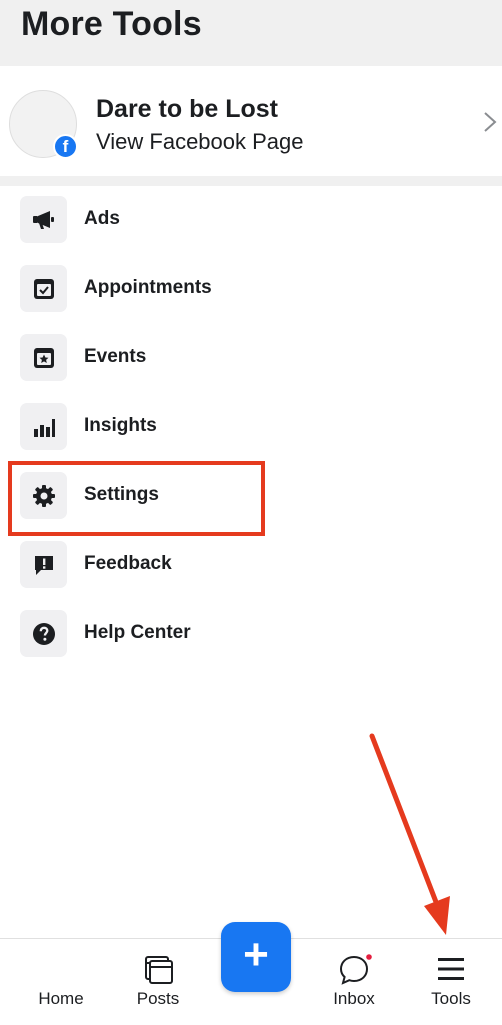 Image resolution: width=502 pixels, height=1025 pixels. Describe the element at coordinates (158, 998) in the screenshot. I see `nav-label: Posts` at that location.